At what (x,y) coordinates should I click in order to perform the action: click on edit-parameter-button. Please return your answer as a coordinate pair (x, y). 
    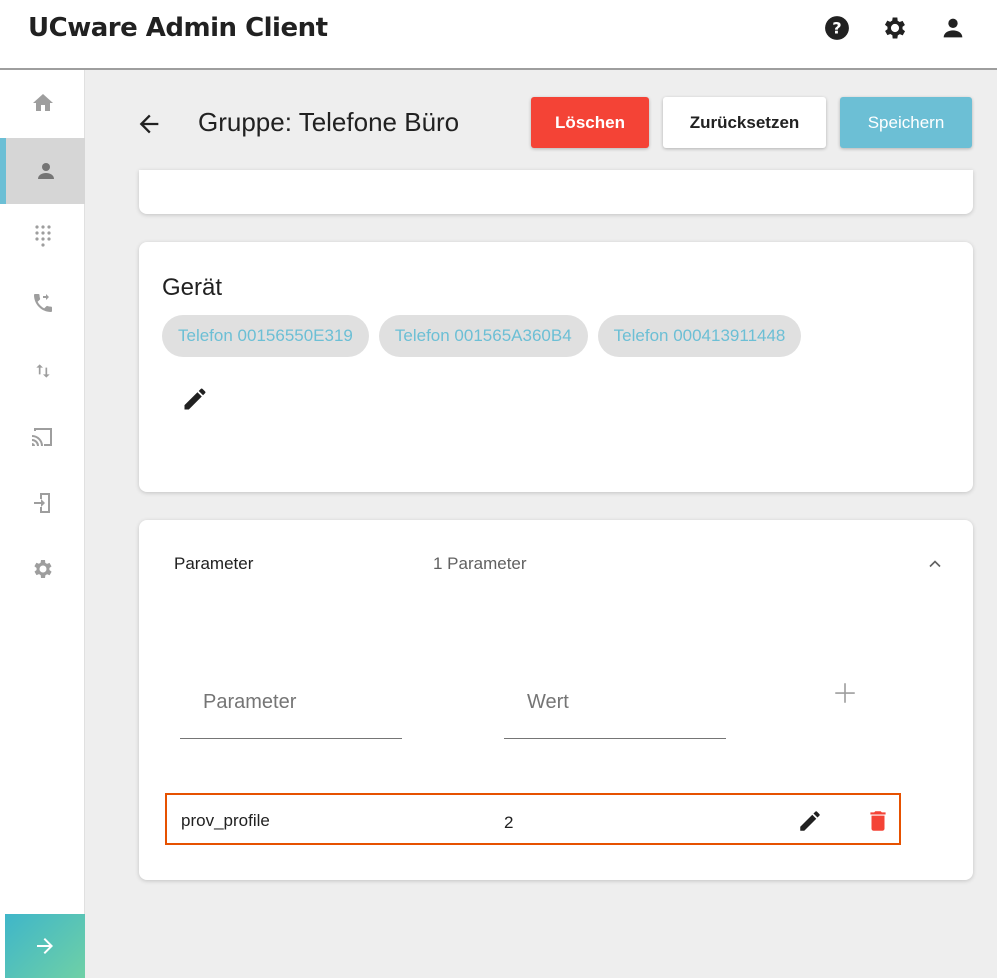
    Looking at the image, I should click on (810, 821).